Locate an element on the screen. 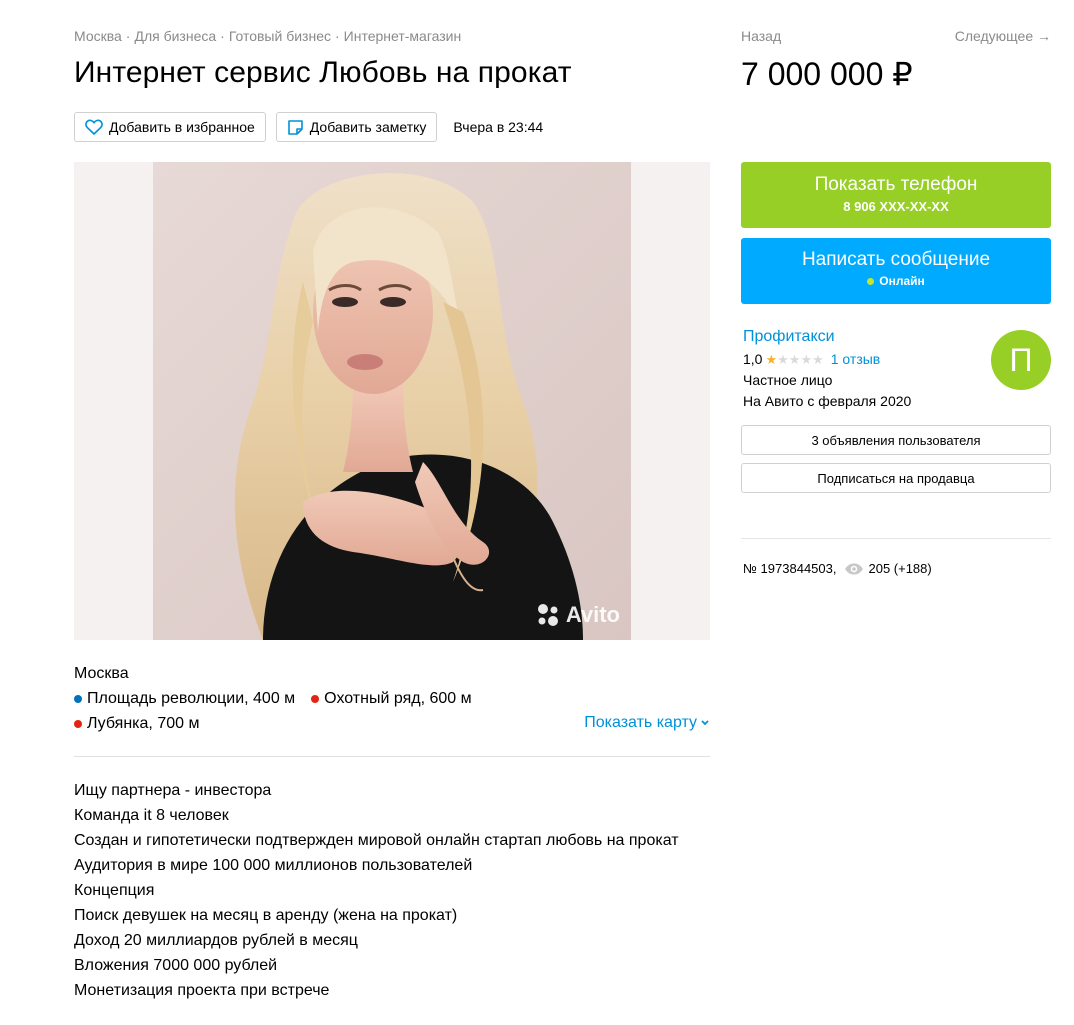  view-count: 205 (+188) is located at coordinates (900, 568).